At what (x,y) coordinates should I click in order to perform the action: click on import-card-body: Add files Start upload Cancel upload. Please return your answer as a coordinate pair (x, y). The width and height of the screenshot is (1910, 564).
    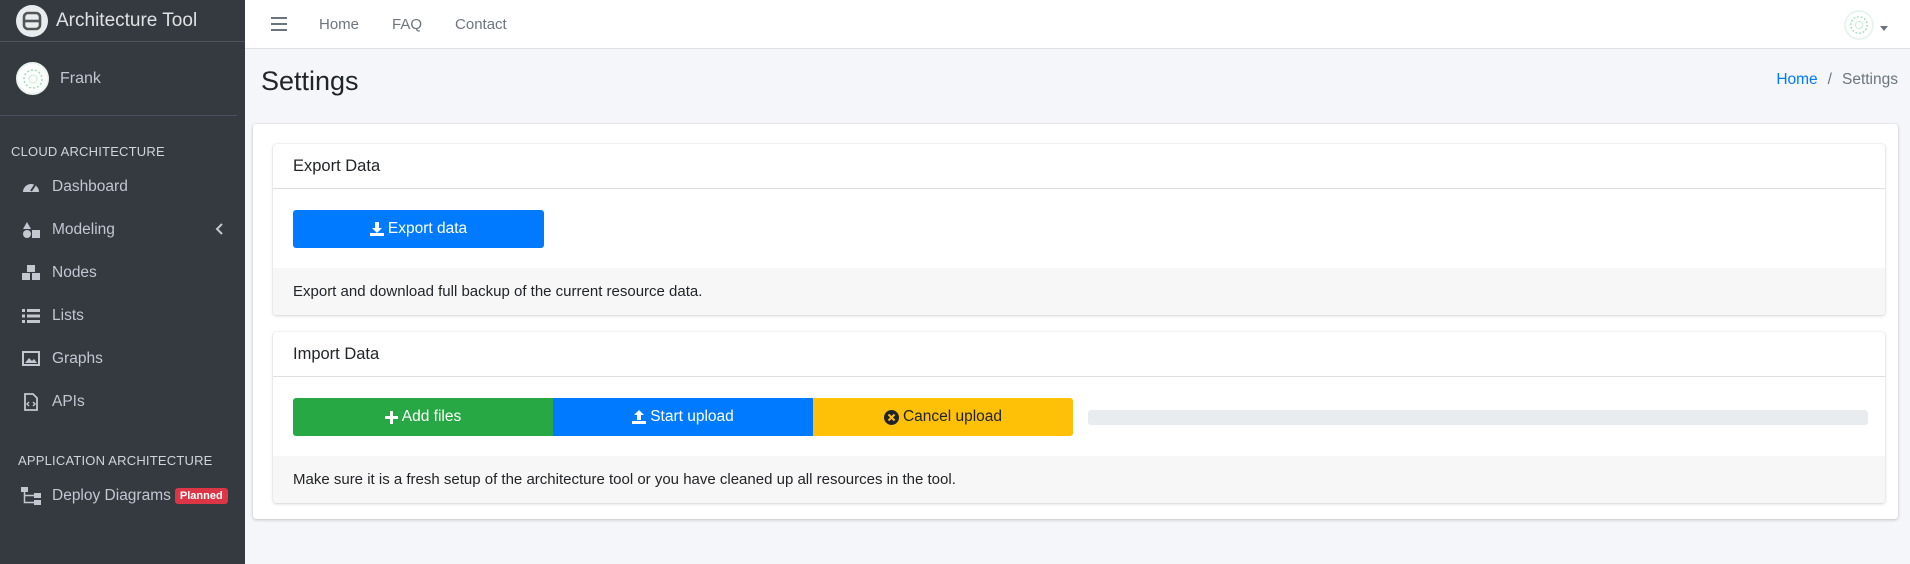
    Looking at the image, I should click on (1079, 416).